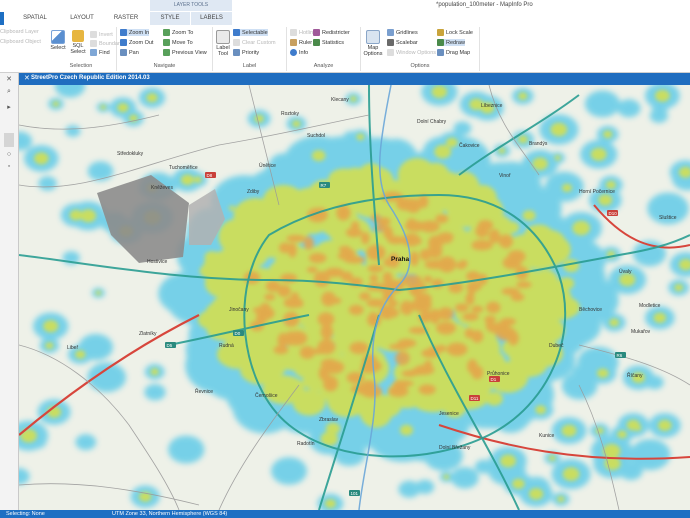  Describe the element at coordinates (238, 333) in the screenshot. I see `road-shield: D0` at that location.